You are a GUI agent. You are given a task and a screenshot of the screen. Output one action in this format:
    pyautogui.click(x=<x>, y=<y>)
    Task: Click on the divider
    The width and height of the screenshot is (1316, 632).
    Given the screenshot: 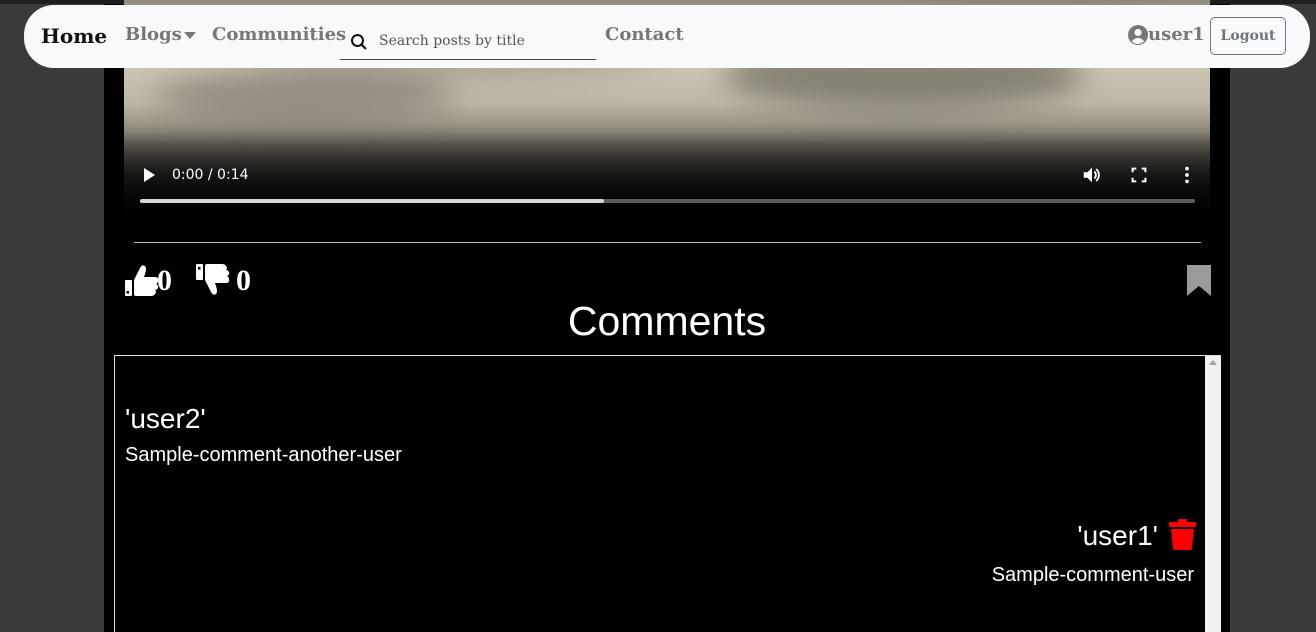 What is the action you would take?
    pyautogui.click(x=667, y=242)
    